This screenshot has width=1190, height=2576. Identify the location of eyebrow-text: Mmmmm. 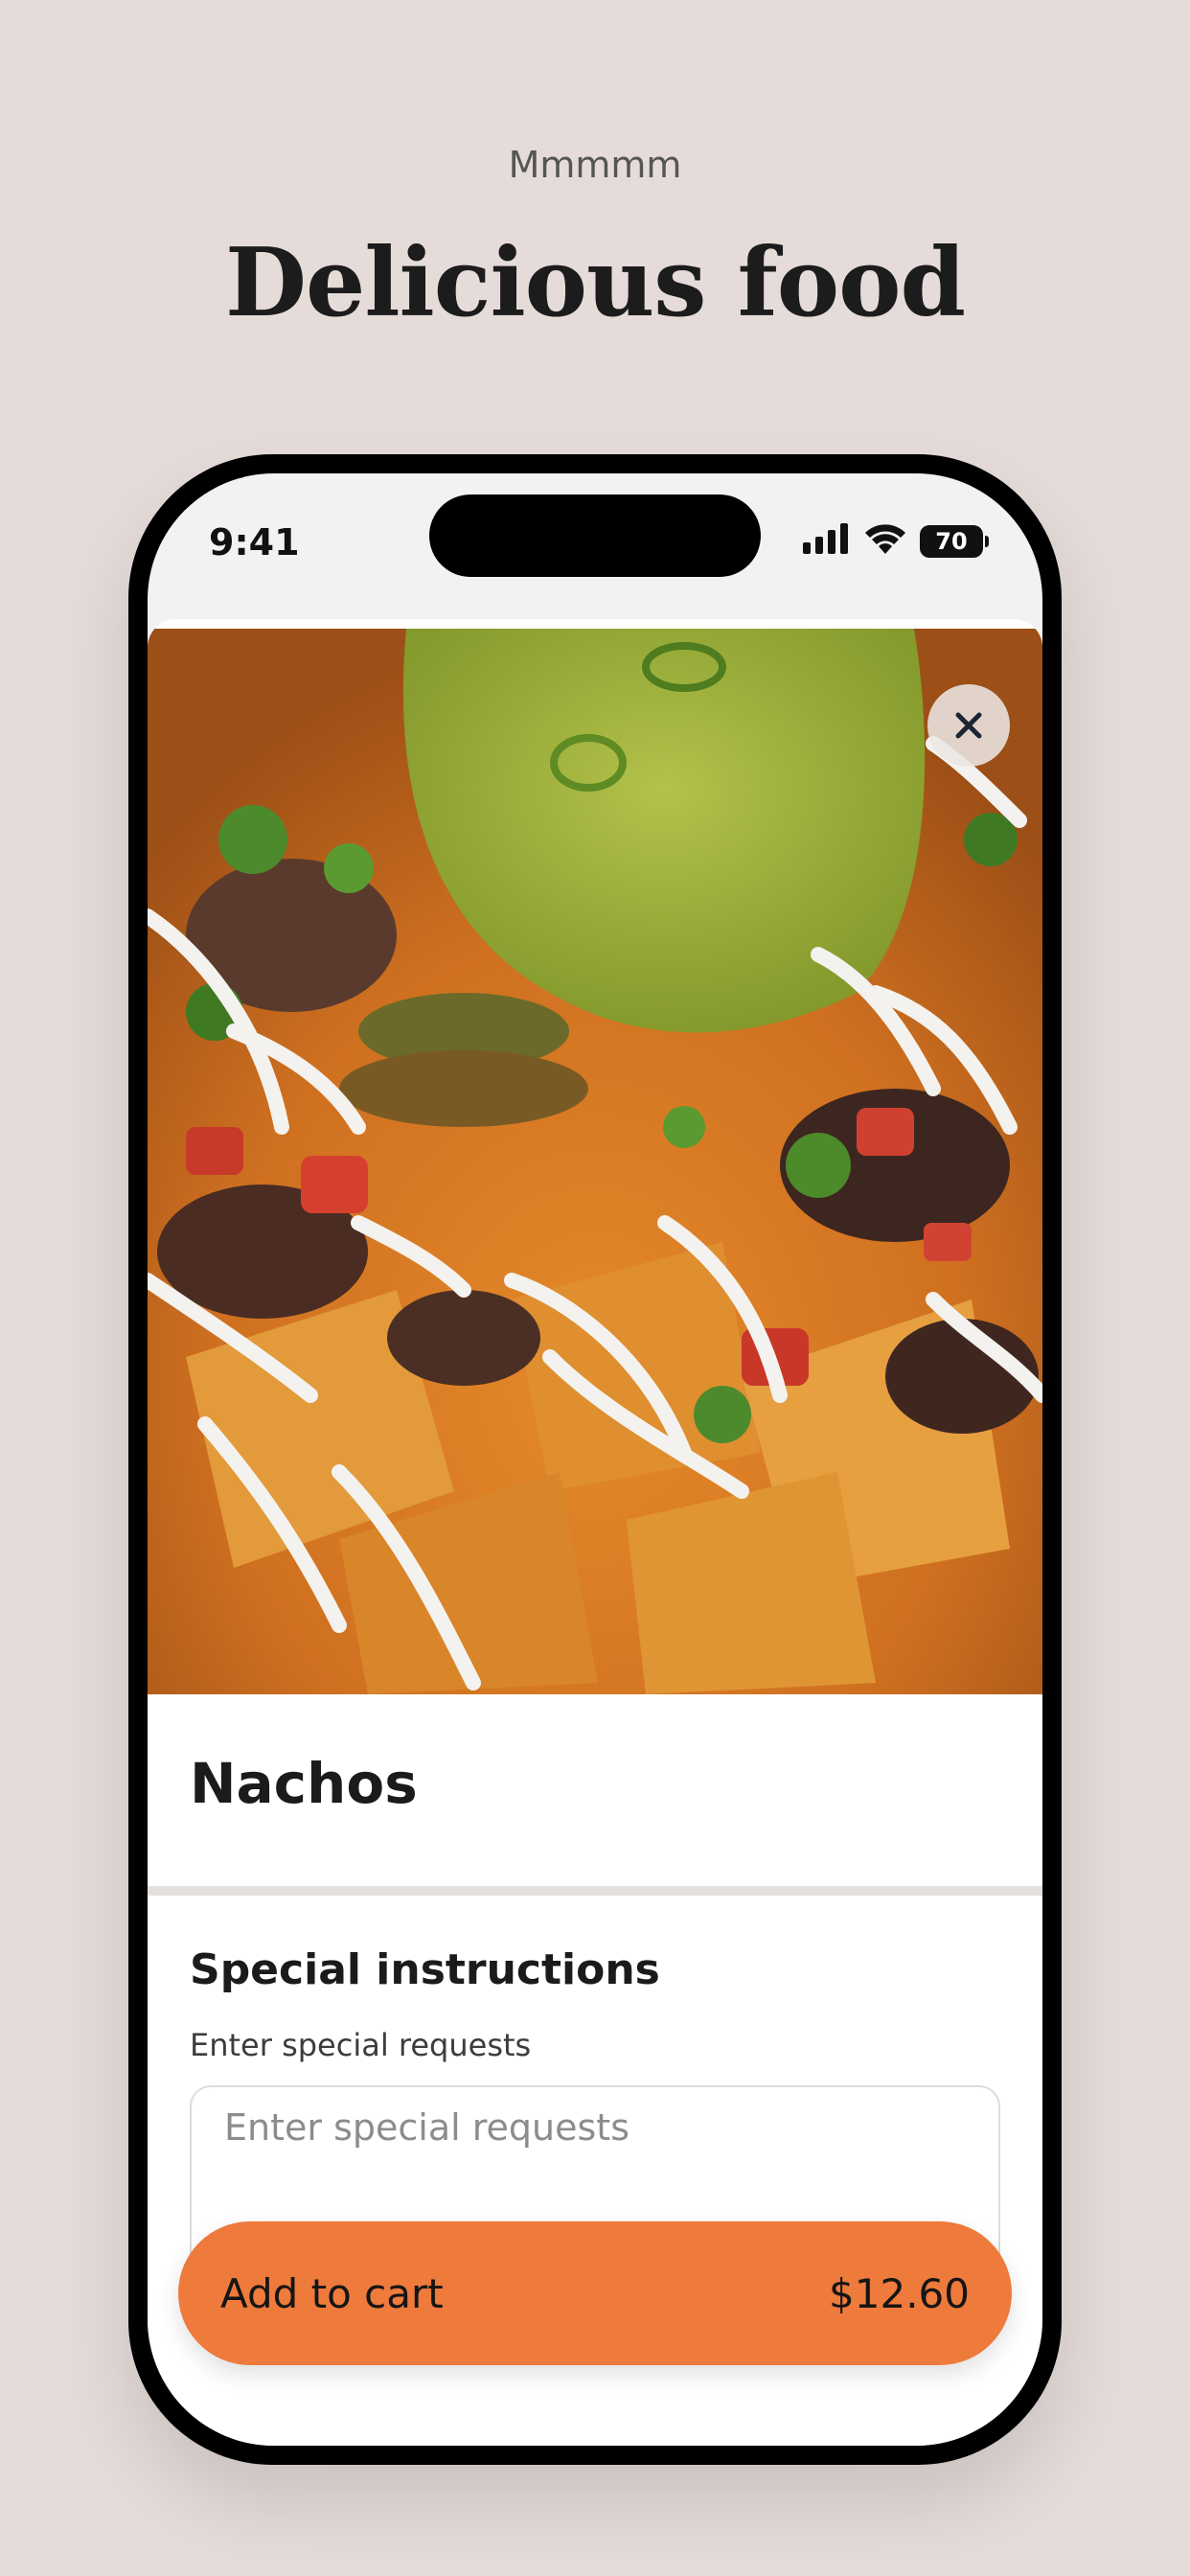
(595, 165).